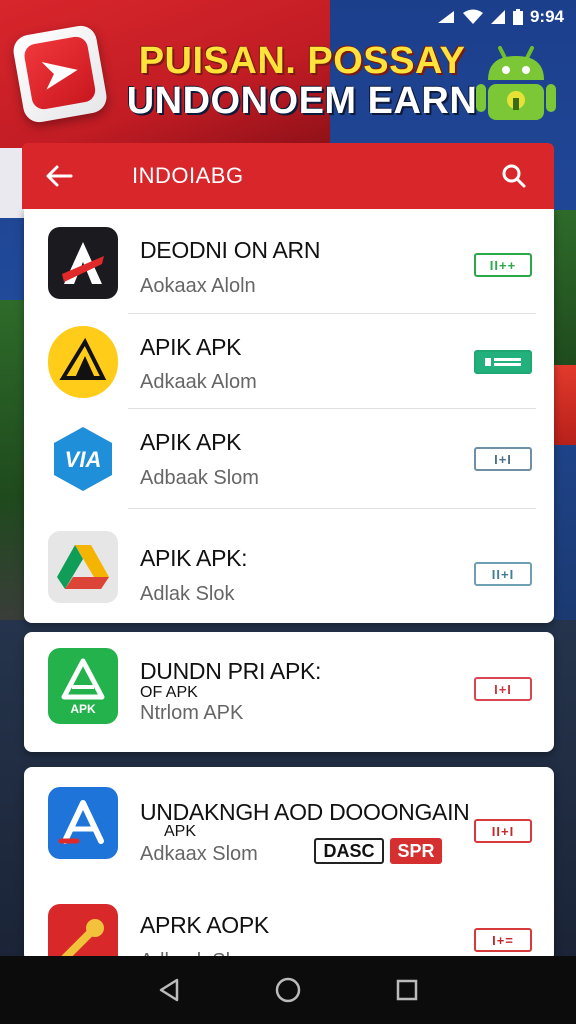 This screenshot has width=576, height=1024. I want to click on app-name: UNDAKNGH AOD DOOONGAIN, so click(305, 812).